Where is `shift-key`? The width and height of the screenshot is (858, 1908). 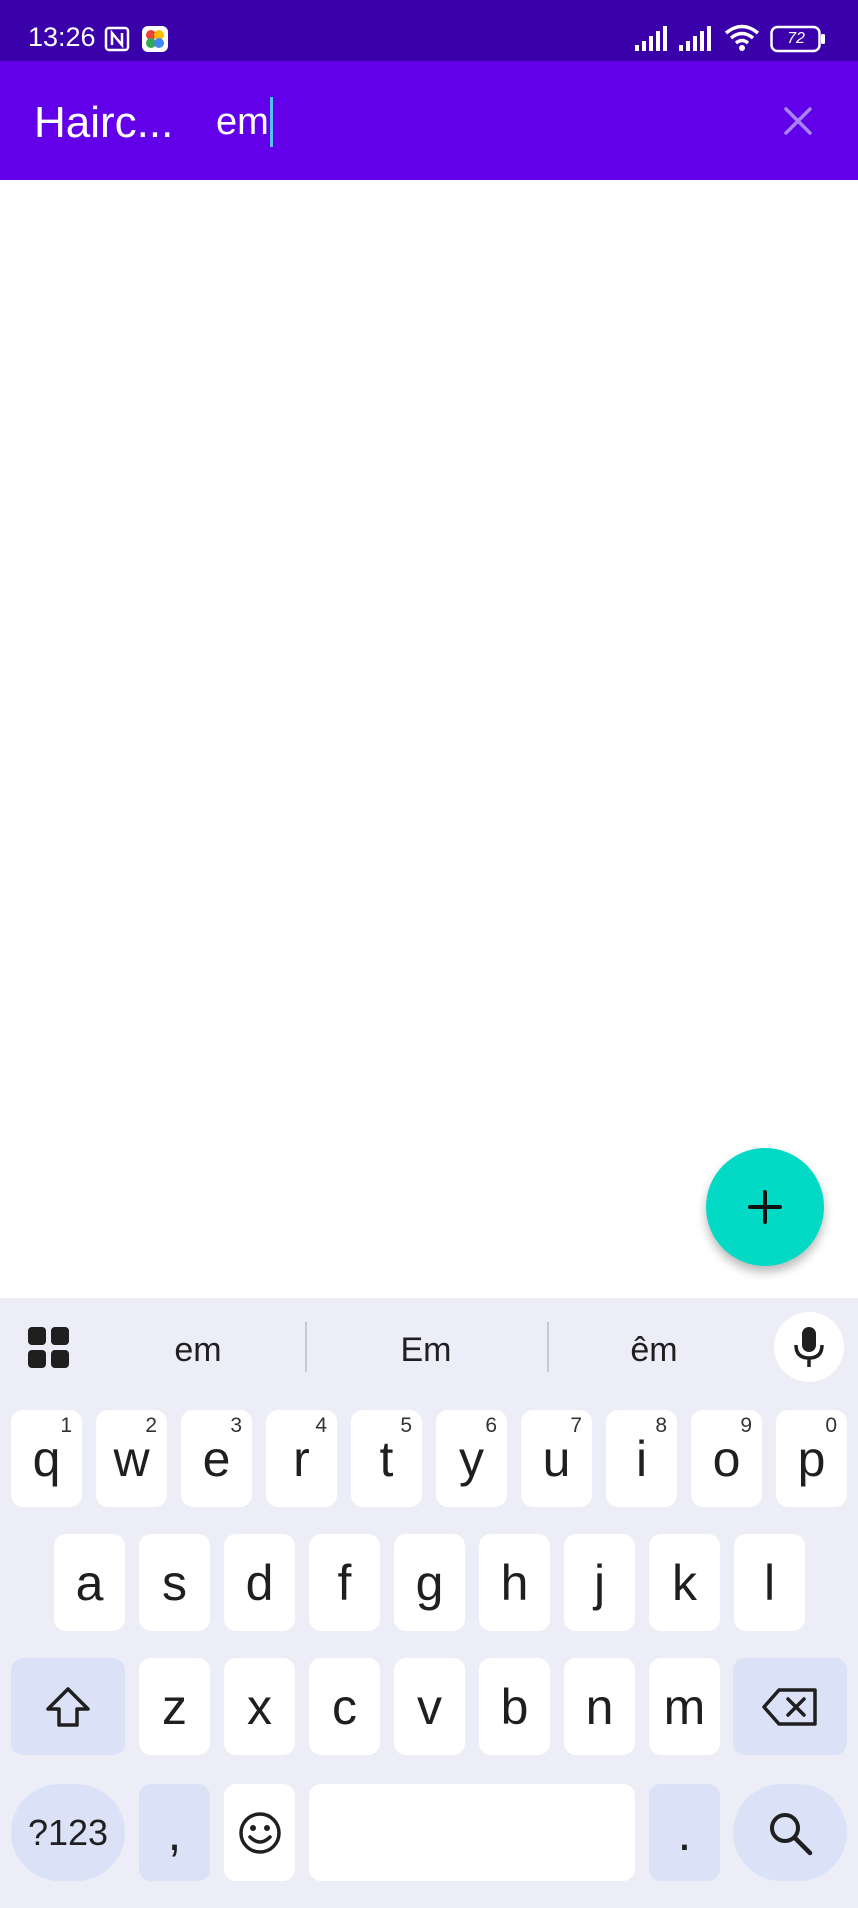 shift-key is located at coordinates (68, 1706).